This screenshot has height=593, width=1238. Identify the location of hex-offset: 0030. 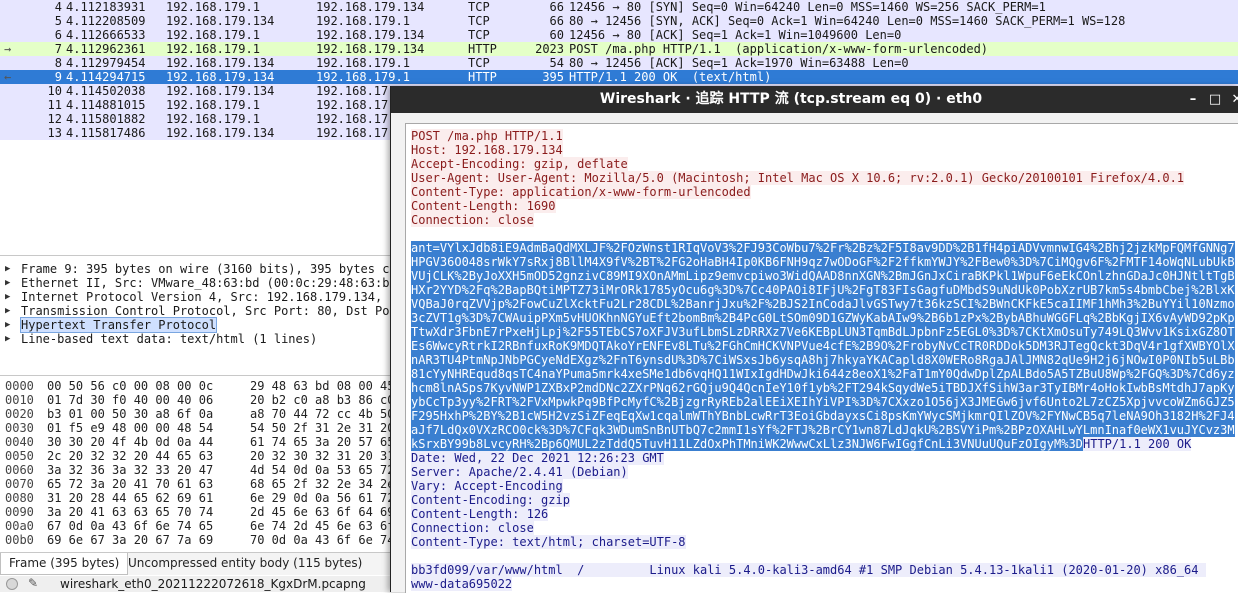
(19, 428).